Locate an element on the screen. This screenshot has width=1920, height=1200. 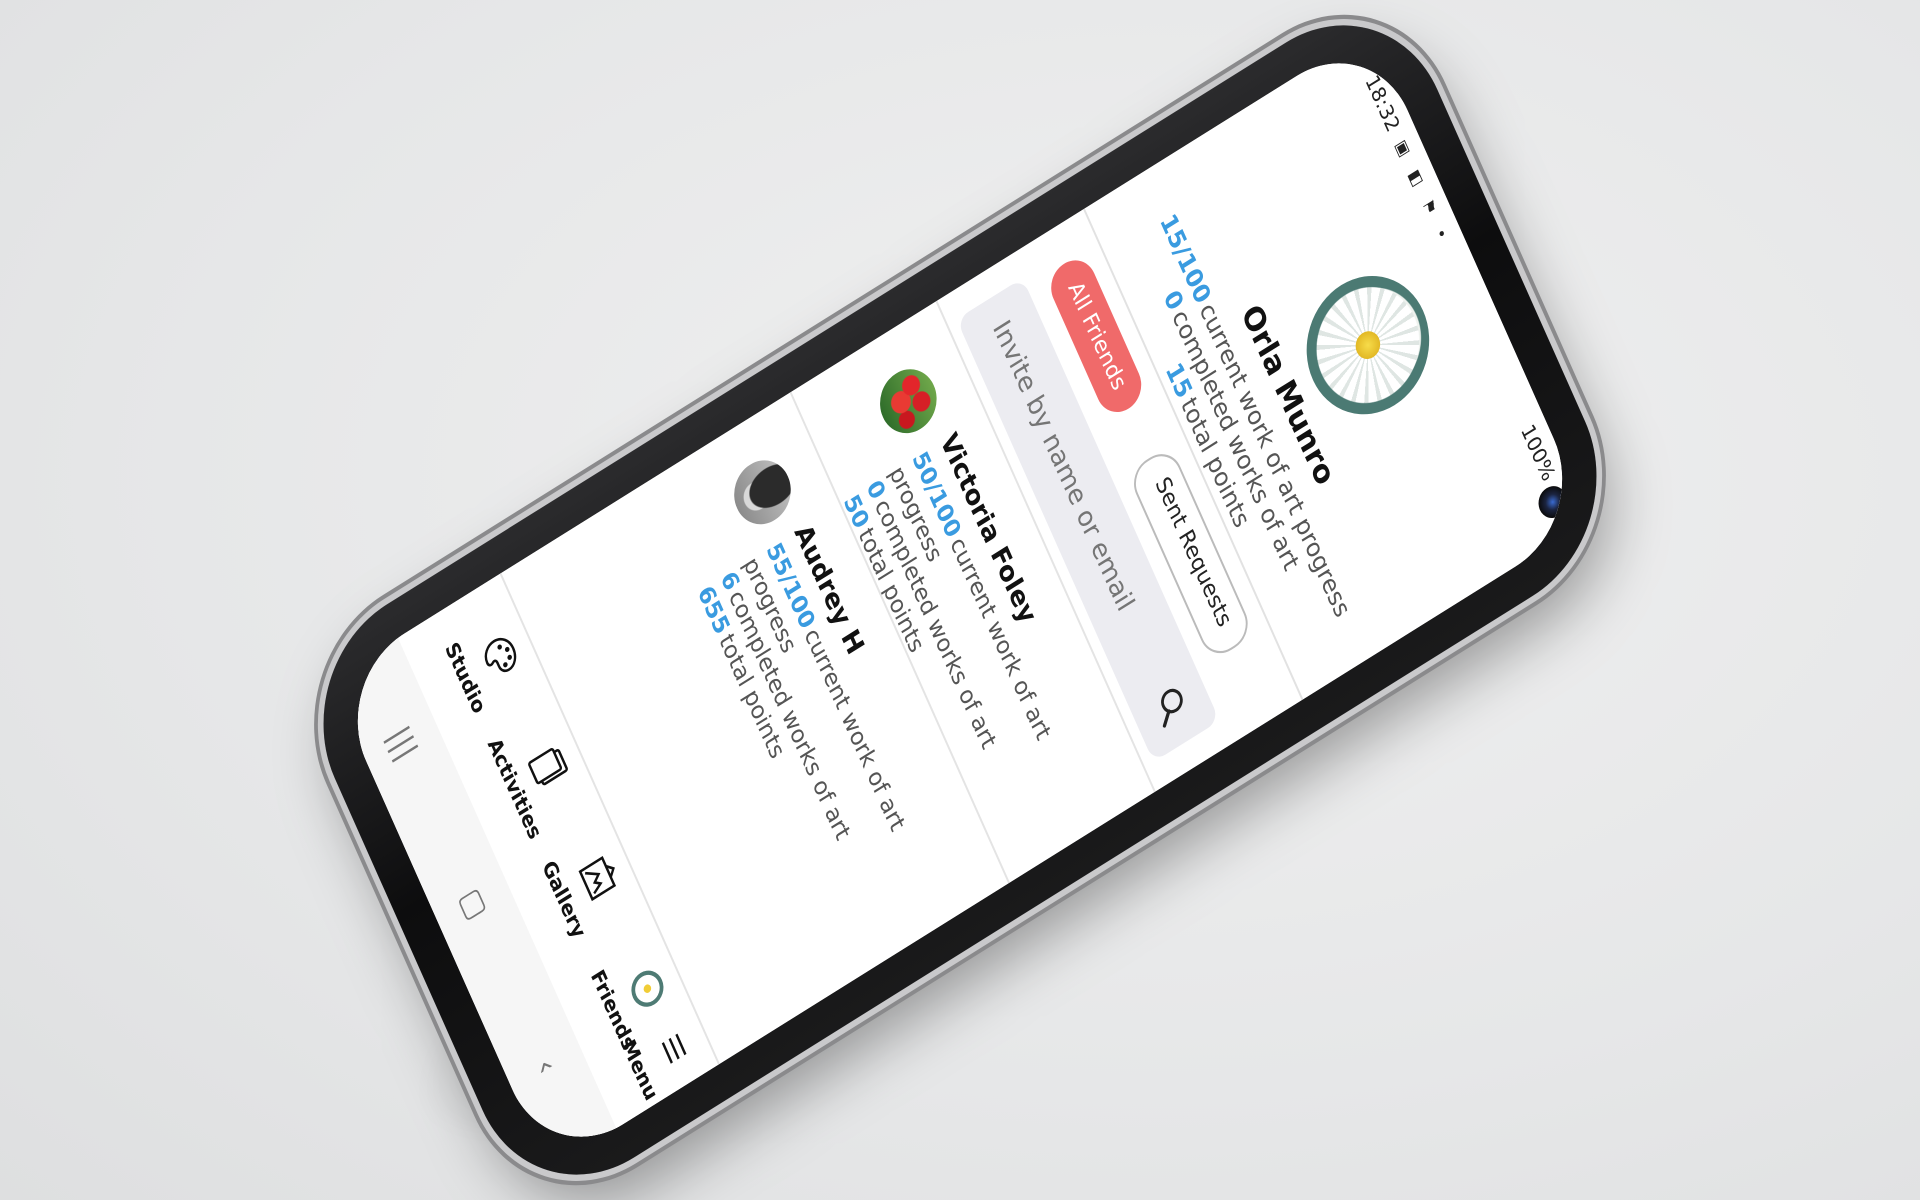
friend-avatar-icon is located at coordinates (647, 988).